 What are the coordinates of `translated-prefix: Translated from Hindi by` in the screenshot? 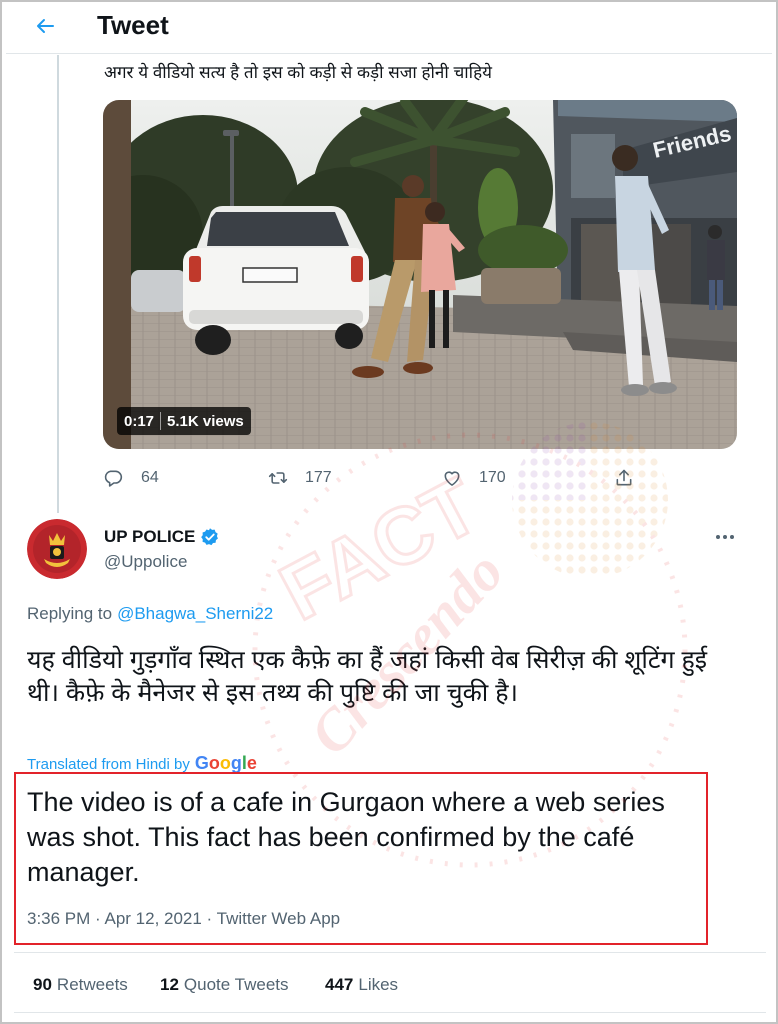 It's located at (108, 764).